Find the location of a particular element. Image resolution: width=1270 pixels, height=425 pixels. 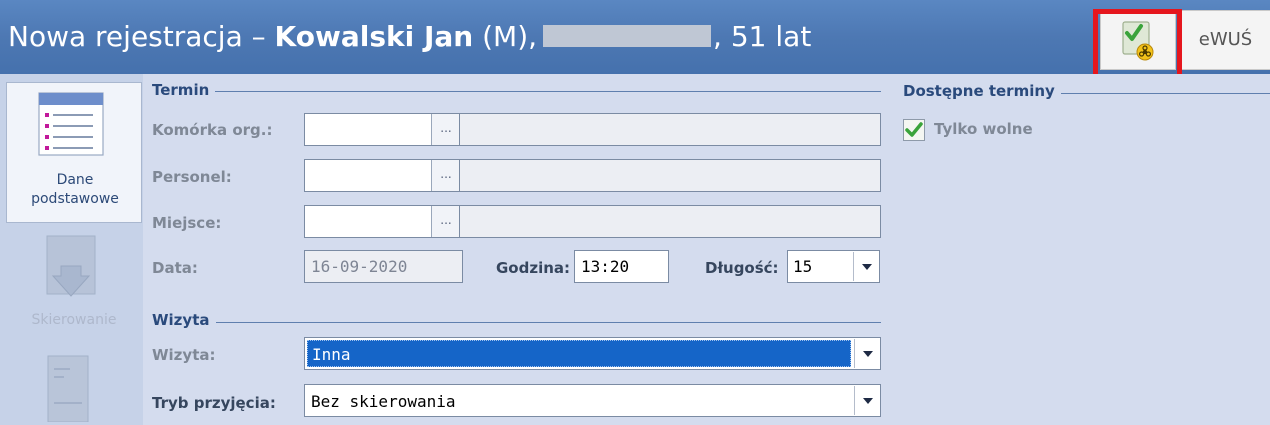

tryb-select: Bez skierowania is located at coordinates (592, 400).